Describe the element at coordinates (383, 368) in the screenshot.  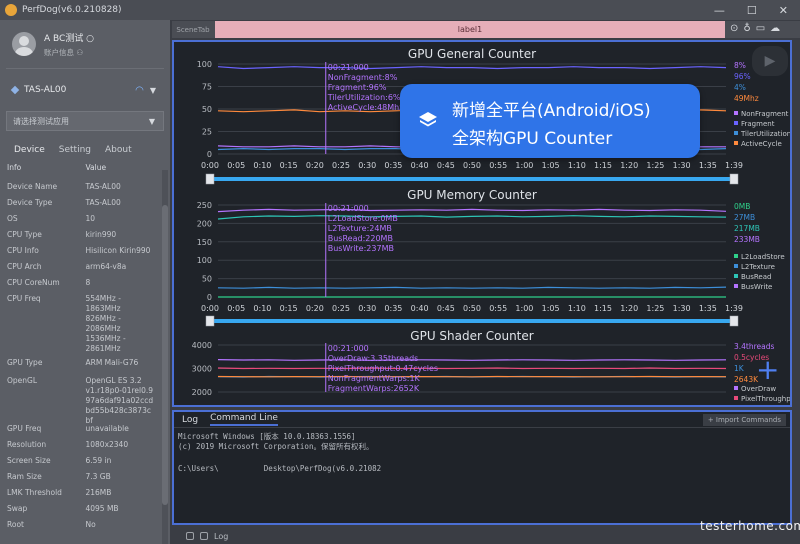
I see `tooltip-line: PixelThroughput:0.47cycles` at that location.